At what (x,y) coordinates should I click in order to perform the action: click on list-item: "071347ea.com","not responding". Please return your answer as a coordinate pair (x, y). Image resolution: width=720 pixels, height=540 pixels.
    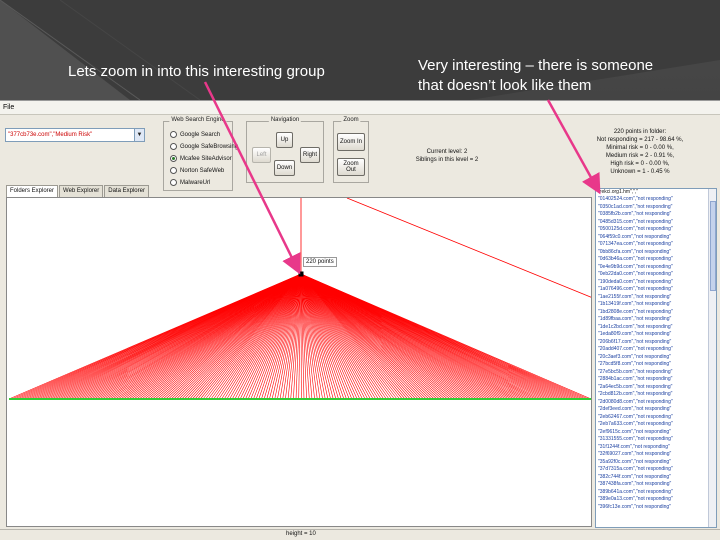
    Looking at the image, I should click on (656, 245).